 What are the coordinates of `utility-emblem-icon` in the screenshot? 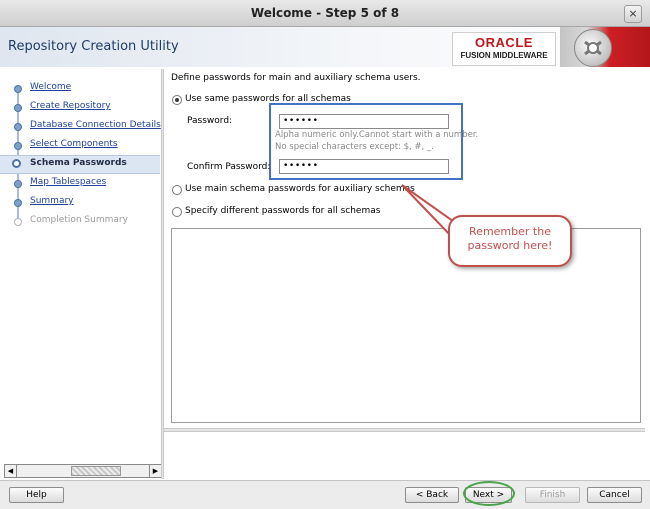 It's located at (593, 48).